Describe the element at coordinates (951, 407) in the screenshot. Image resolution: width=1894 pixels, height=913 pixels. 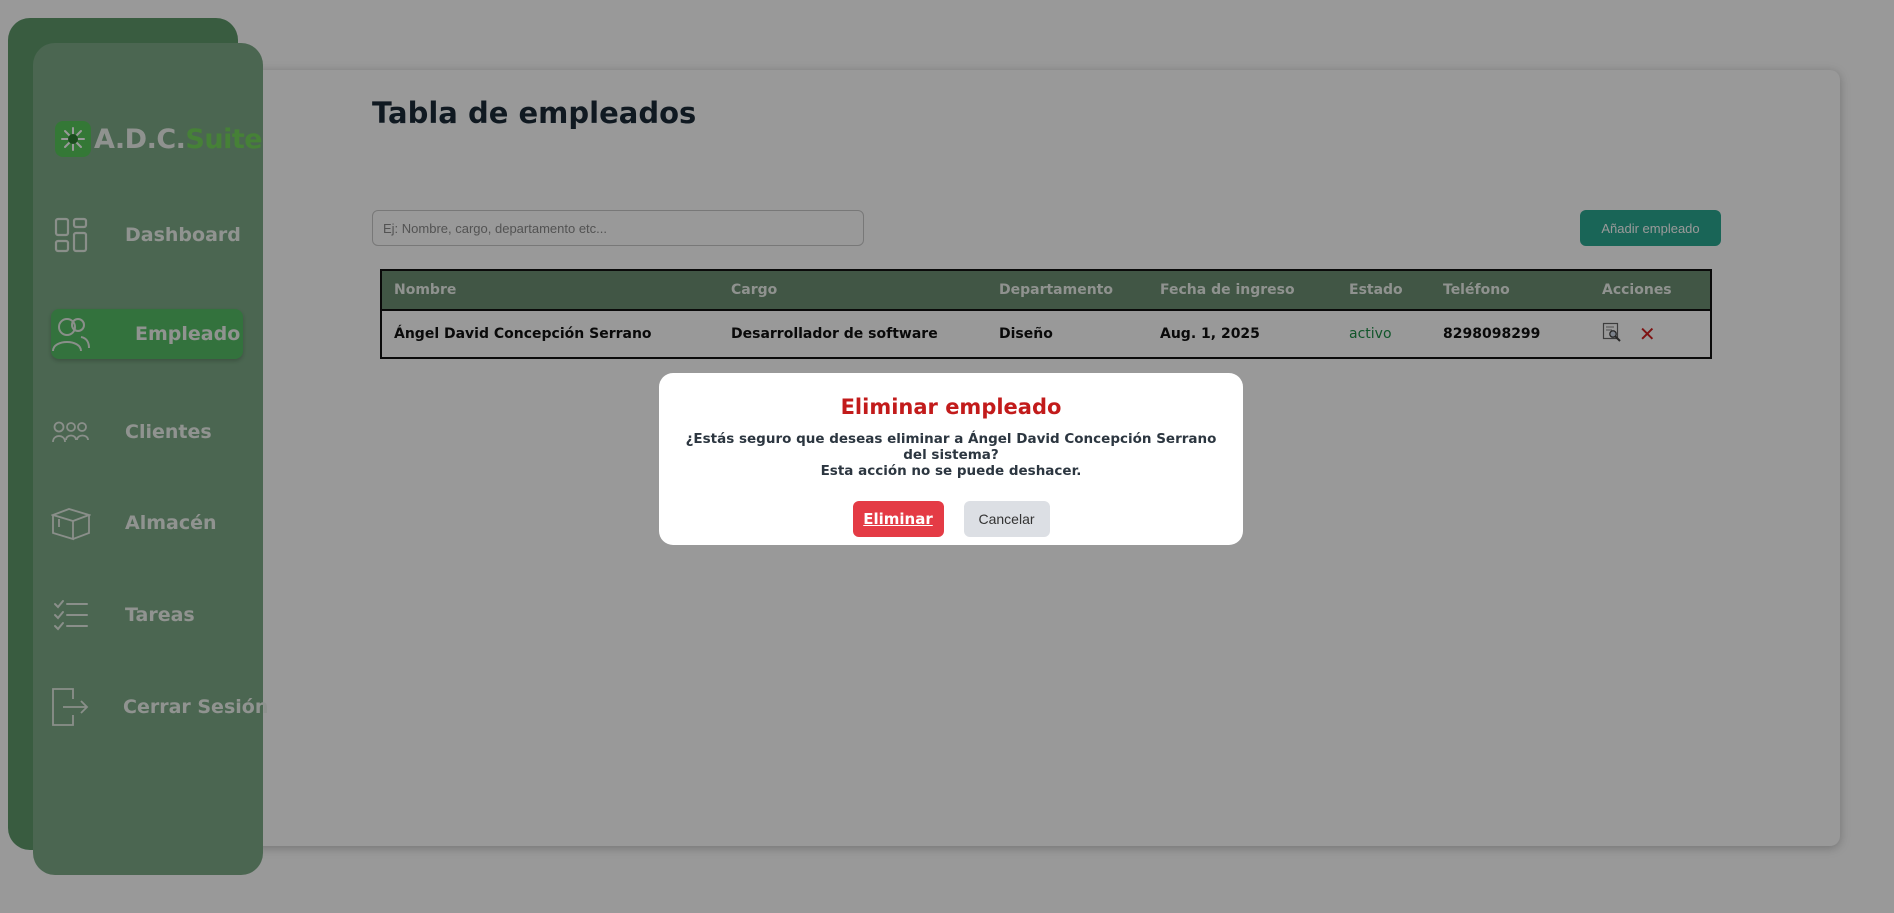
I see `dialog-title: Eliminar empleado` at that location.